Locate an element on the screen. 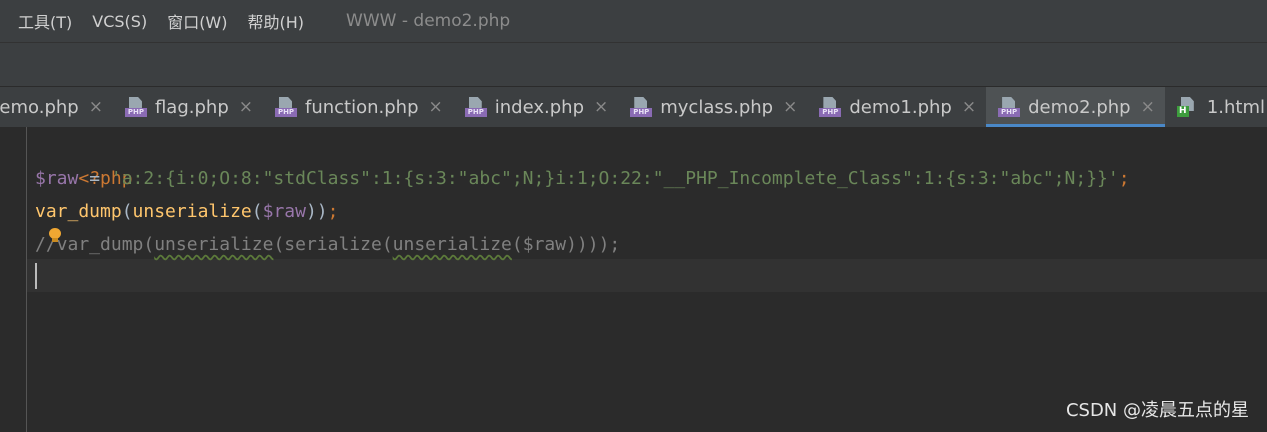 Image resolution: width=1267 pixels, height=432 pixels. menu-vcs: VCS(S) is located at coordinates (119, 21).